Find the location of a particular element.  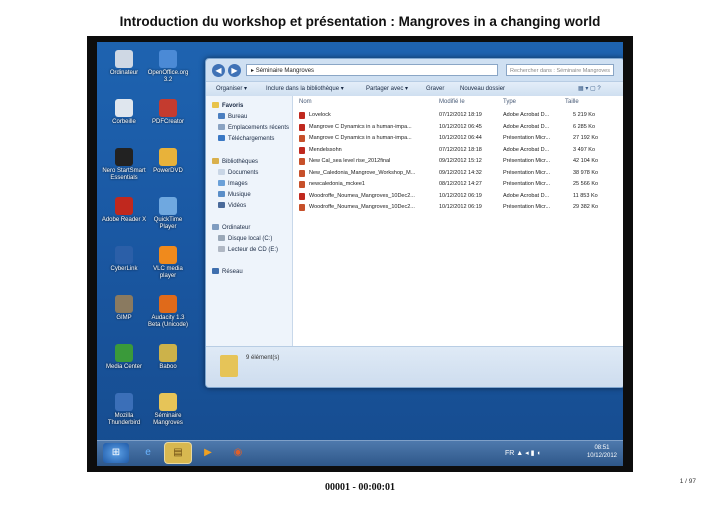

nav-label: Emplacements récents is located at coordinates (259, 128).